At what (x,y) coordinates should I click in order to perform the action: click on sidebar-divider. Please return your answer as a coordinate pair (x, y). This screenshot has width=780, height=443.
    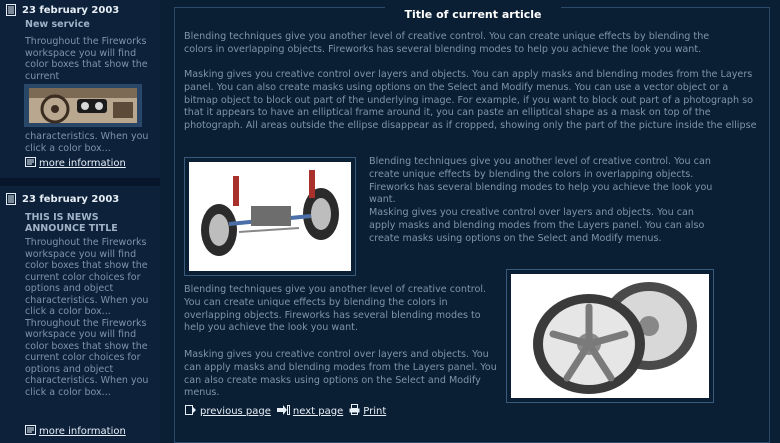
    Looking at the image, I should click on (80, 182).